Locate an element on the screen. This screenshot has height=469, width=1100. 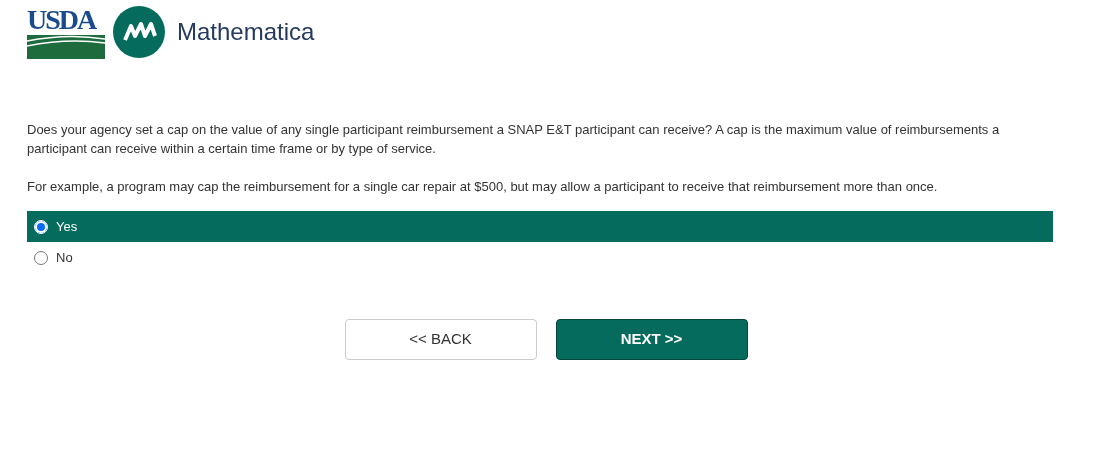
question-text: Does your agency set a cap on the value of any single participant reimbursement a SNAP E&T participant can receive? A cap is the maximum value of reimbursements a participant can receive within a certain time frame or by type of service. is located at coordinates (514, 139).